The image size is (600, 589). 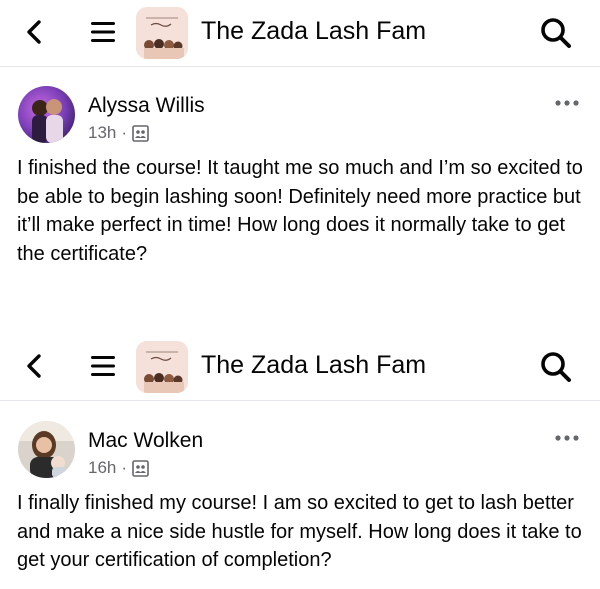 I want to click on post-meta: 16h ·, so click(x=118, y=468).